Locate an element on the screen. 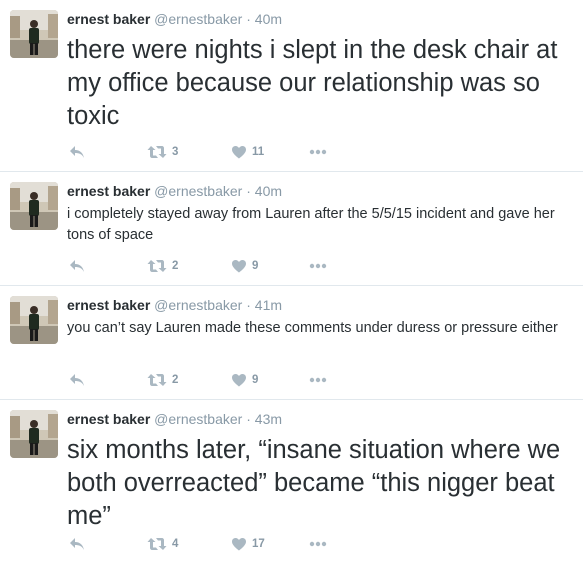 The width and height of the screenshot is (583, 567). timestamp: 41m is located at coordinates (268, 305).